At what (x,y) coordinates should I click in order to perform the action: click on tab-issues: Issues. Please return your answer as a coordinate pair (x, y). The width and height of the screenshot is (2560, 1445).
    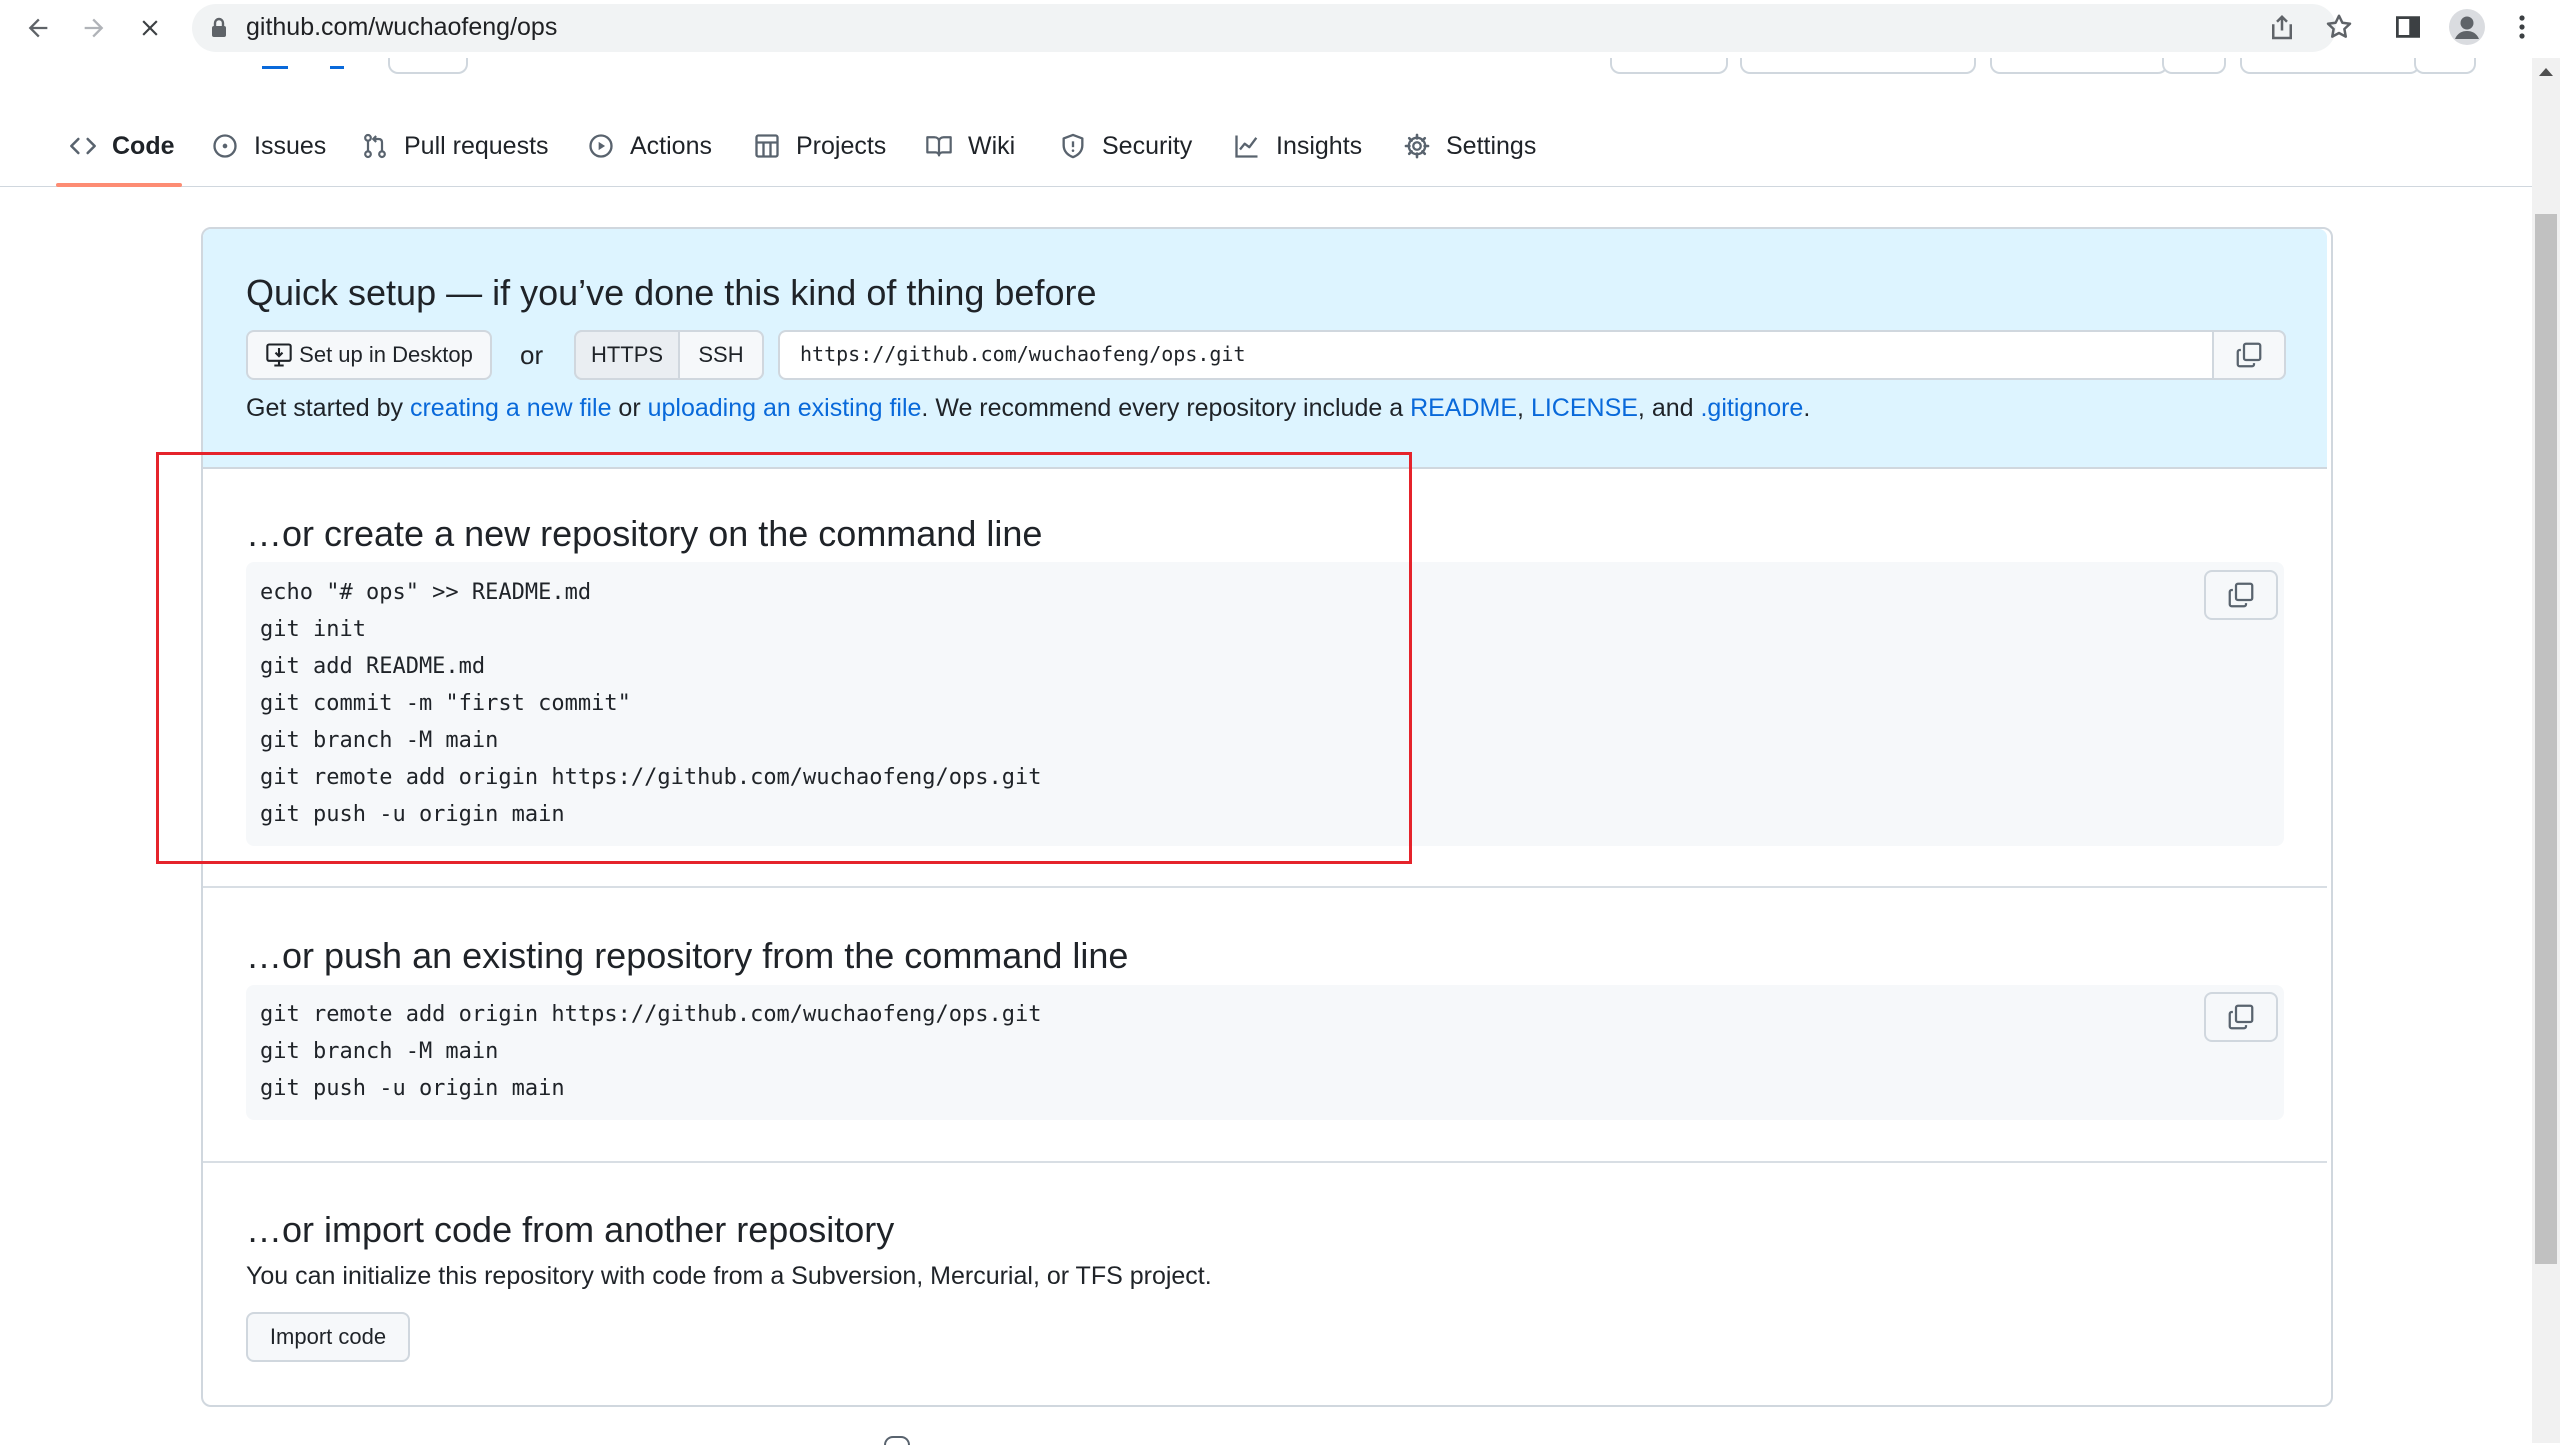
    Looking at the image, I should click on (268, 146).